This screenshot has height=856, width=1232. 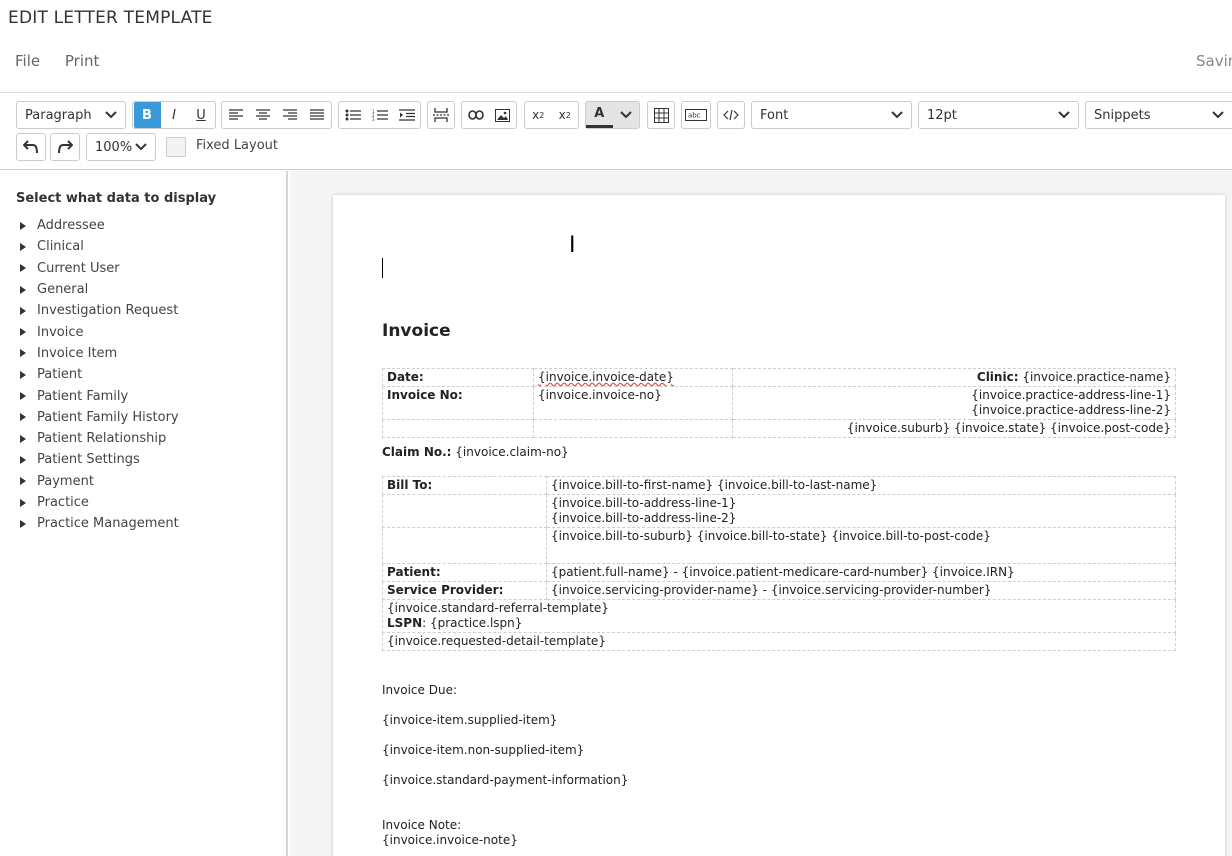 What do you see at coordinates (147, 115) in the screenshot?
I see `bold-button: B` at bounding box center [147, 115].